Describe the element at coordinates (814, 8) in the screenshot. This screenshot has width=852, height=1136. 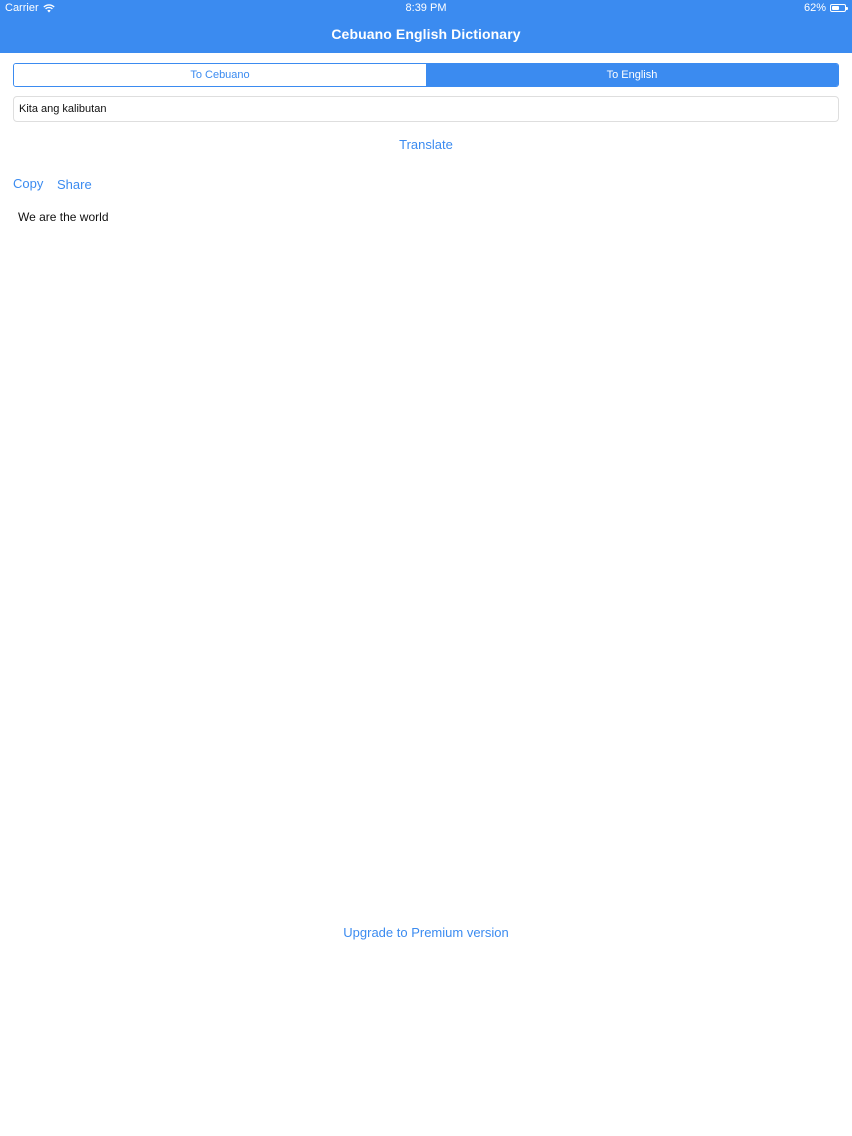
I see `battery-percent: 62%` at that location.